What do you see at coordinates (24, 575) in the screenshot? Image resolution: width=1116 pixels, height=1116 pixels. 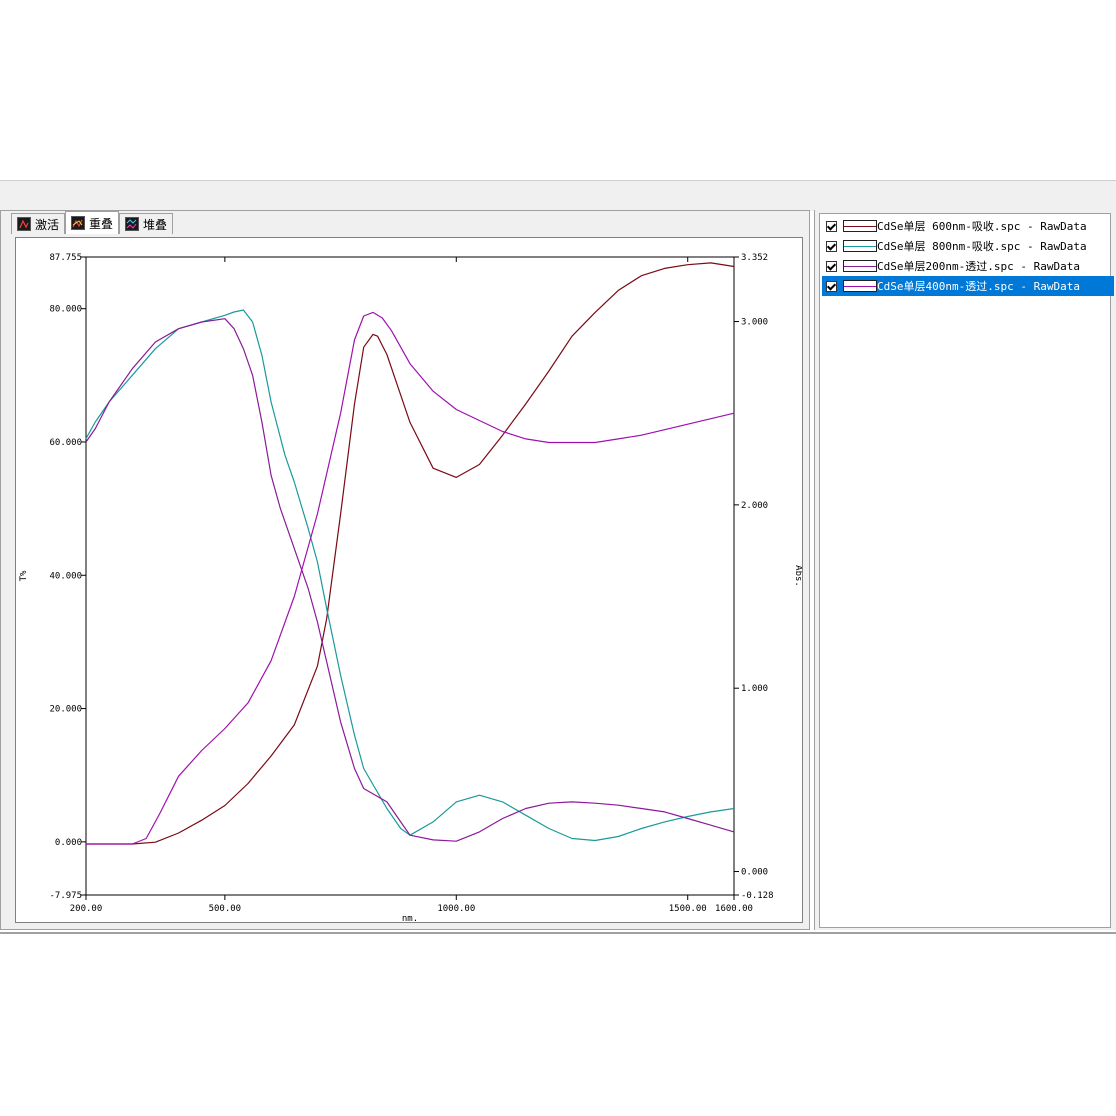 I see `y-left-axis-label: T%` at bounding box center [24, 575].